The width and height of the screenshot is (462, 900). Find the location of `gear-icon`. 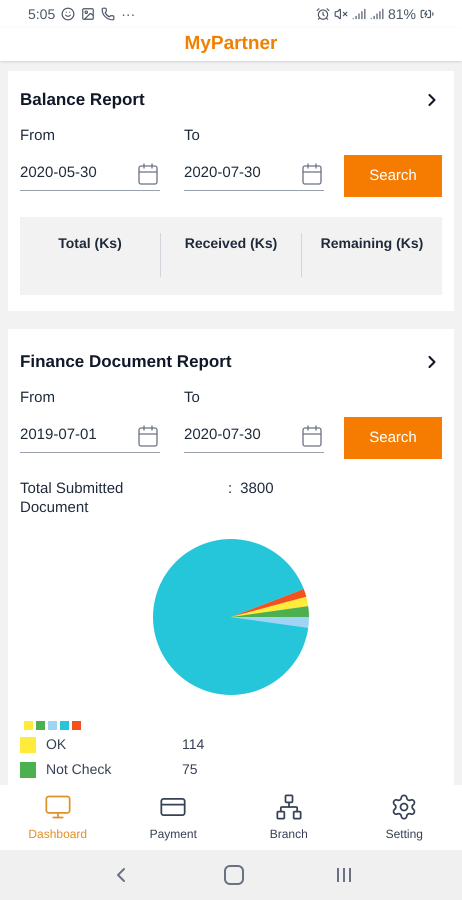

gear-icon is located at coordinates (404, 806).